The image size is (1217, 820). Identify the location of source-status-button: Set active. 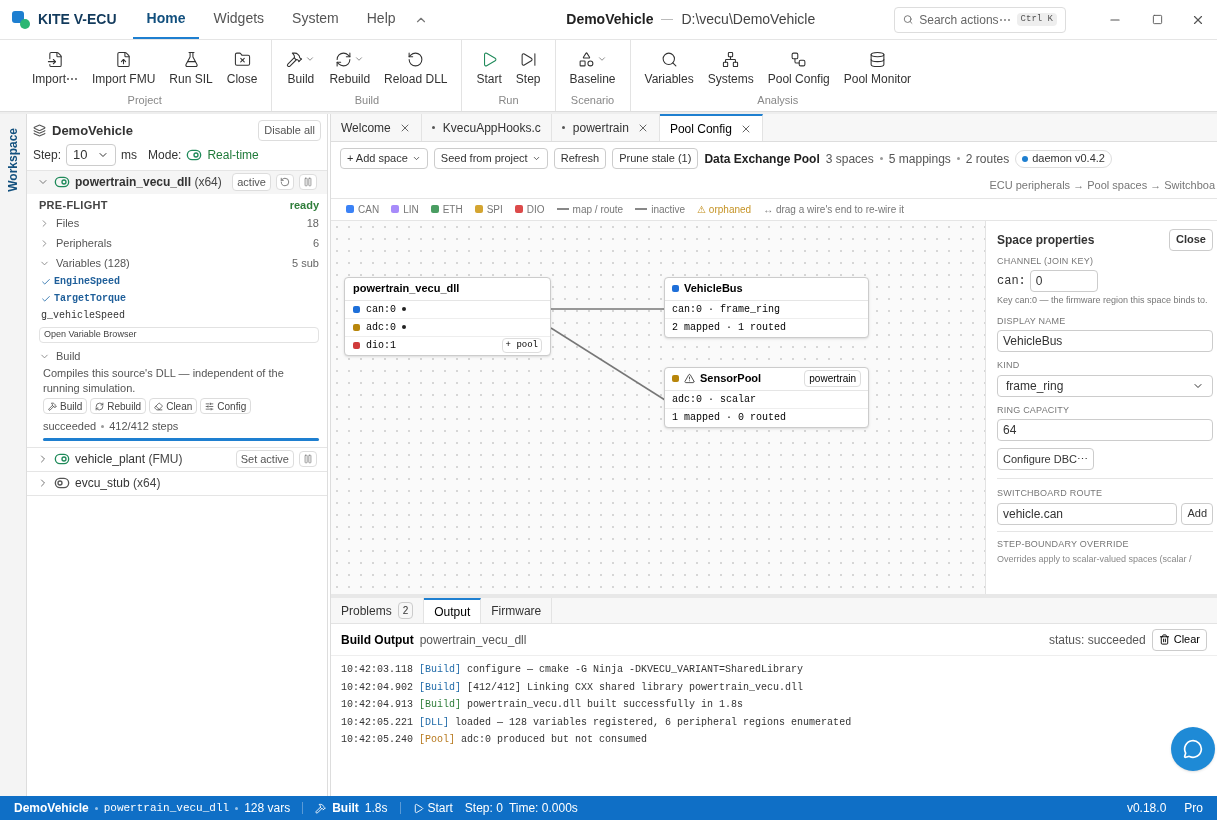
(264, 459).